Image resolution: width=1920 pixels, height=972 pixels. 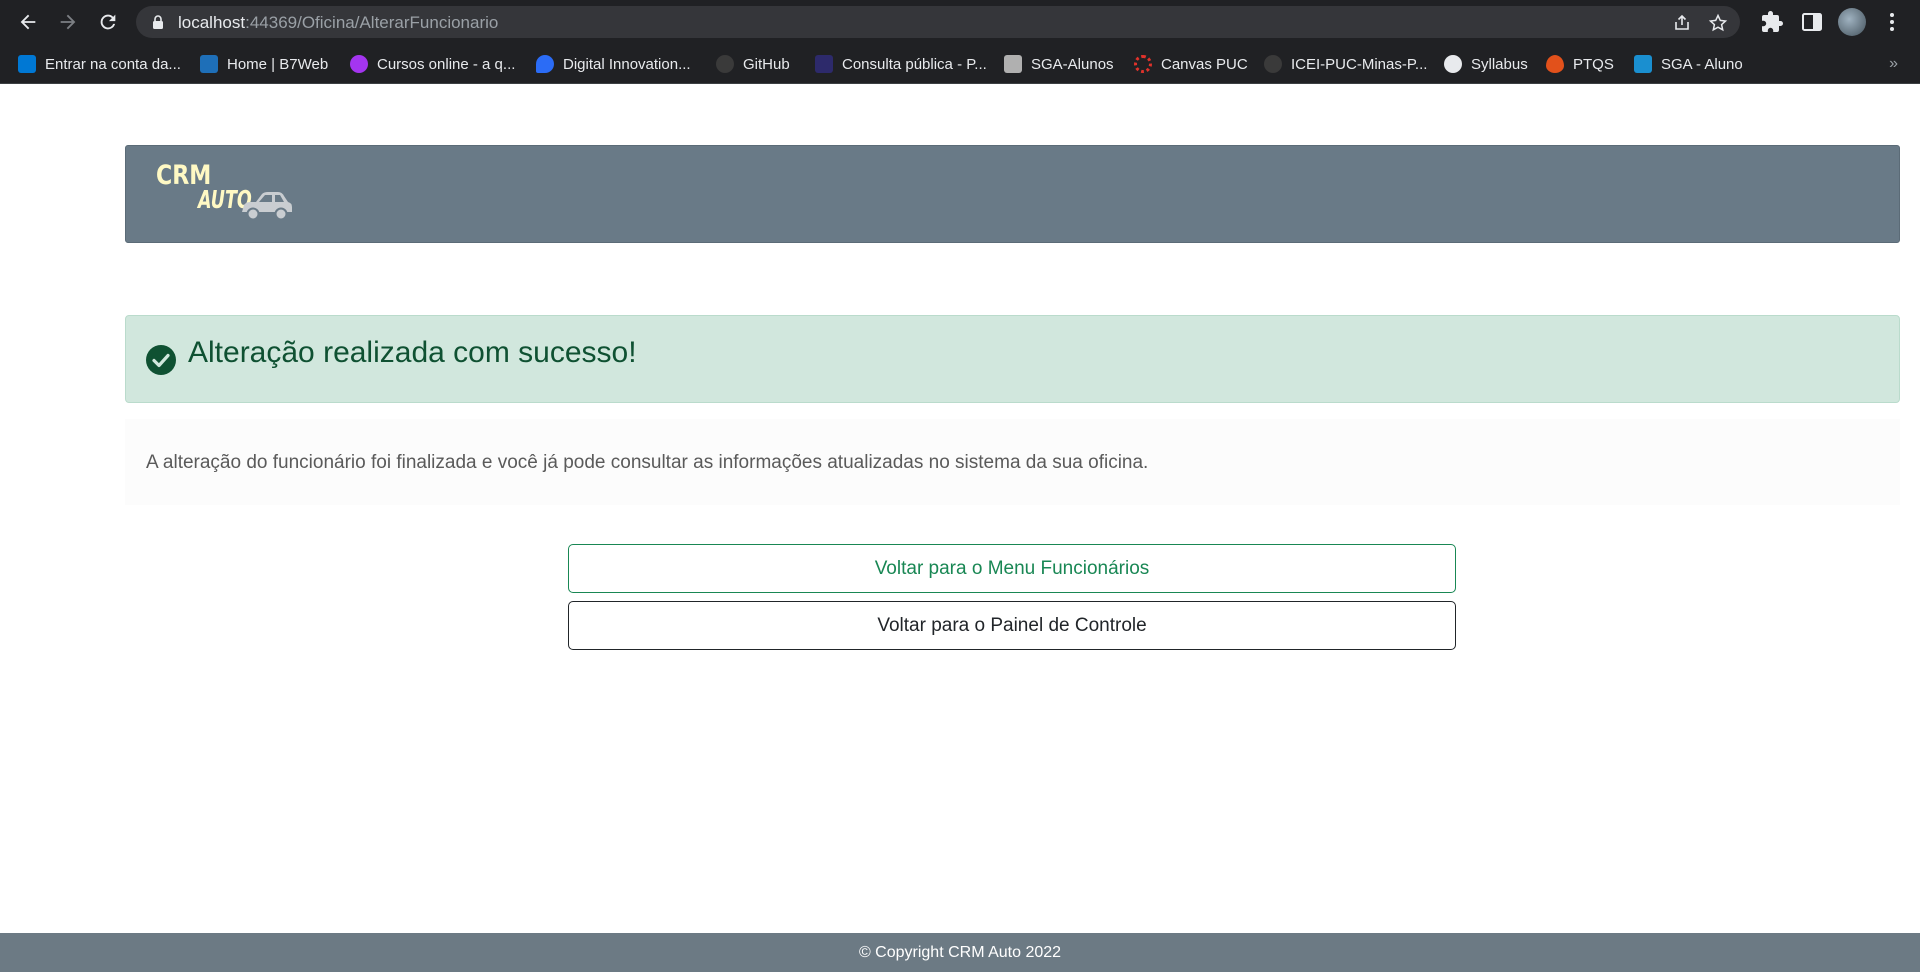 What do you see at coordinates (1072, 64) in the screenshot?
I see `bookmark-label: SGA-Alunos` at bounding box center [1072, 64].